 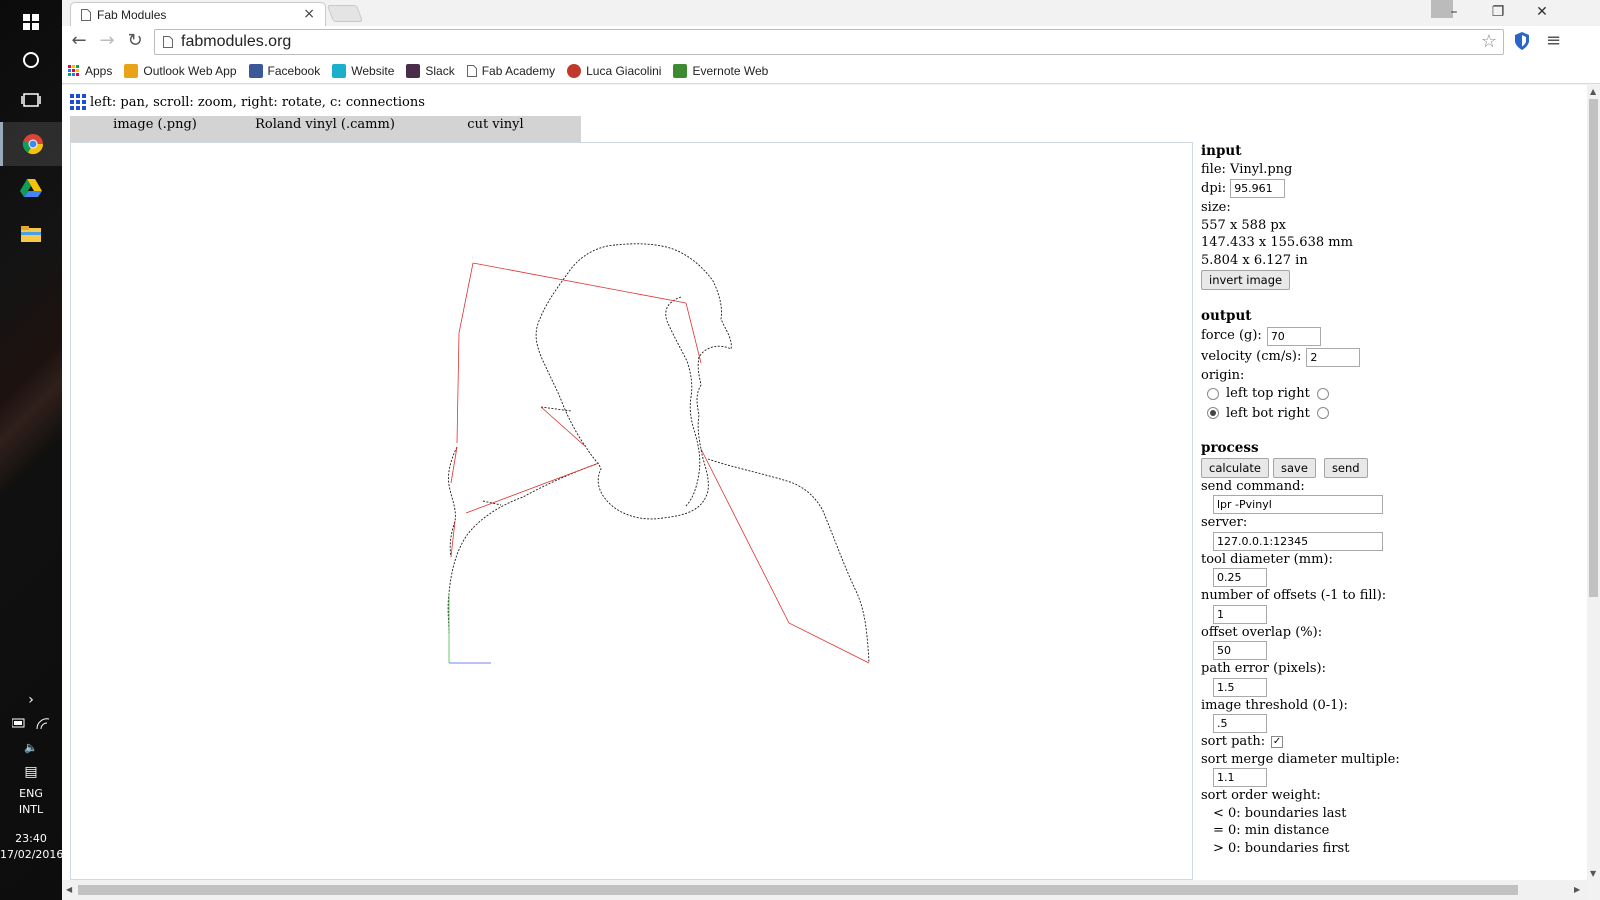 What do you see at coordinates (31, 838) in the screenshot?
I see `clock-time: 23:40` at bounding box center [31, 838].